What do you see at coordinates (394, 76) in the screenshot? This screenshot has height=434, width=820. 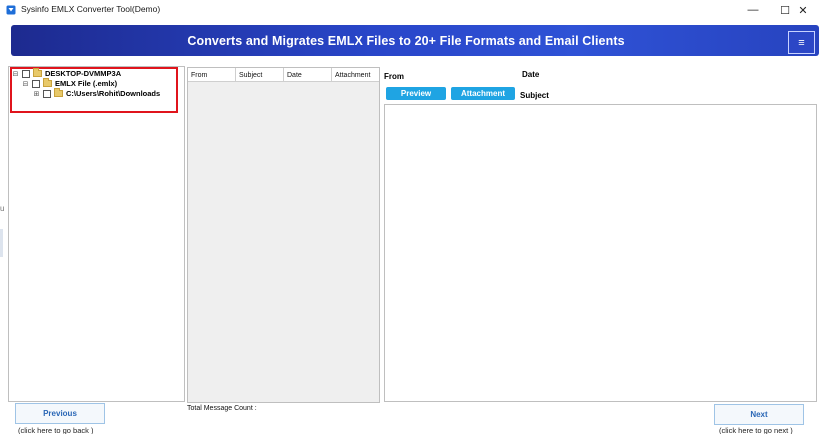 I see `from-label: From` at bounding box center [394, 76].